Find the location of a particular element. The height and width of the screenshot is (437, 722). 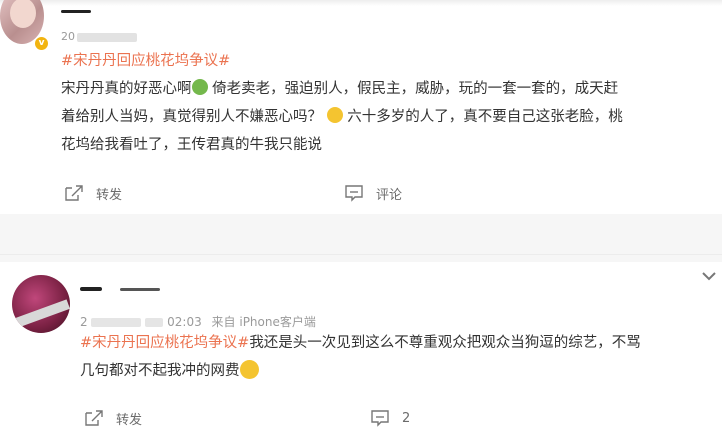

post-date: 2 is located at coordinates (84, 322).